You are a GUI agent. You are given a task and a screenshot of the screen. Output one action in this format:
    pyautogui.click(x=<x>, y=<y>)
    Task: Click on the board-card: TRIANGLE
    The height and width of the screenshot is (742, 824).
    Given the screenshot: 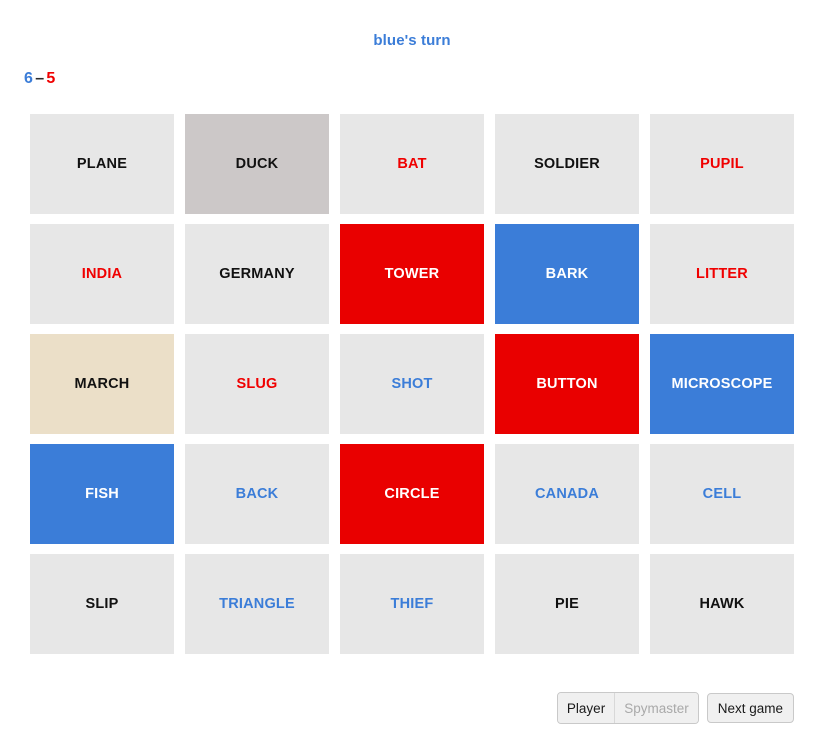 What is the action you would take?
    pyautogui.click(x=257, y=604)
    